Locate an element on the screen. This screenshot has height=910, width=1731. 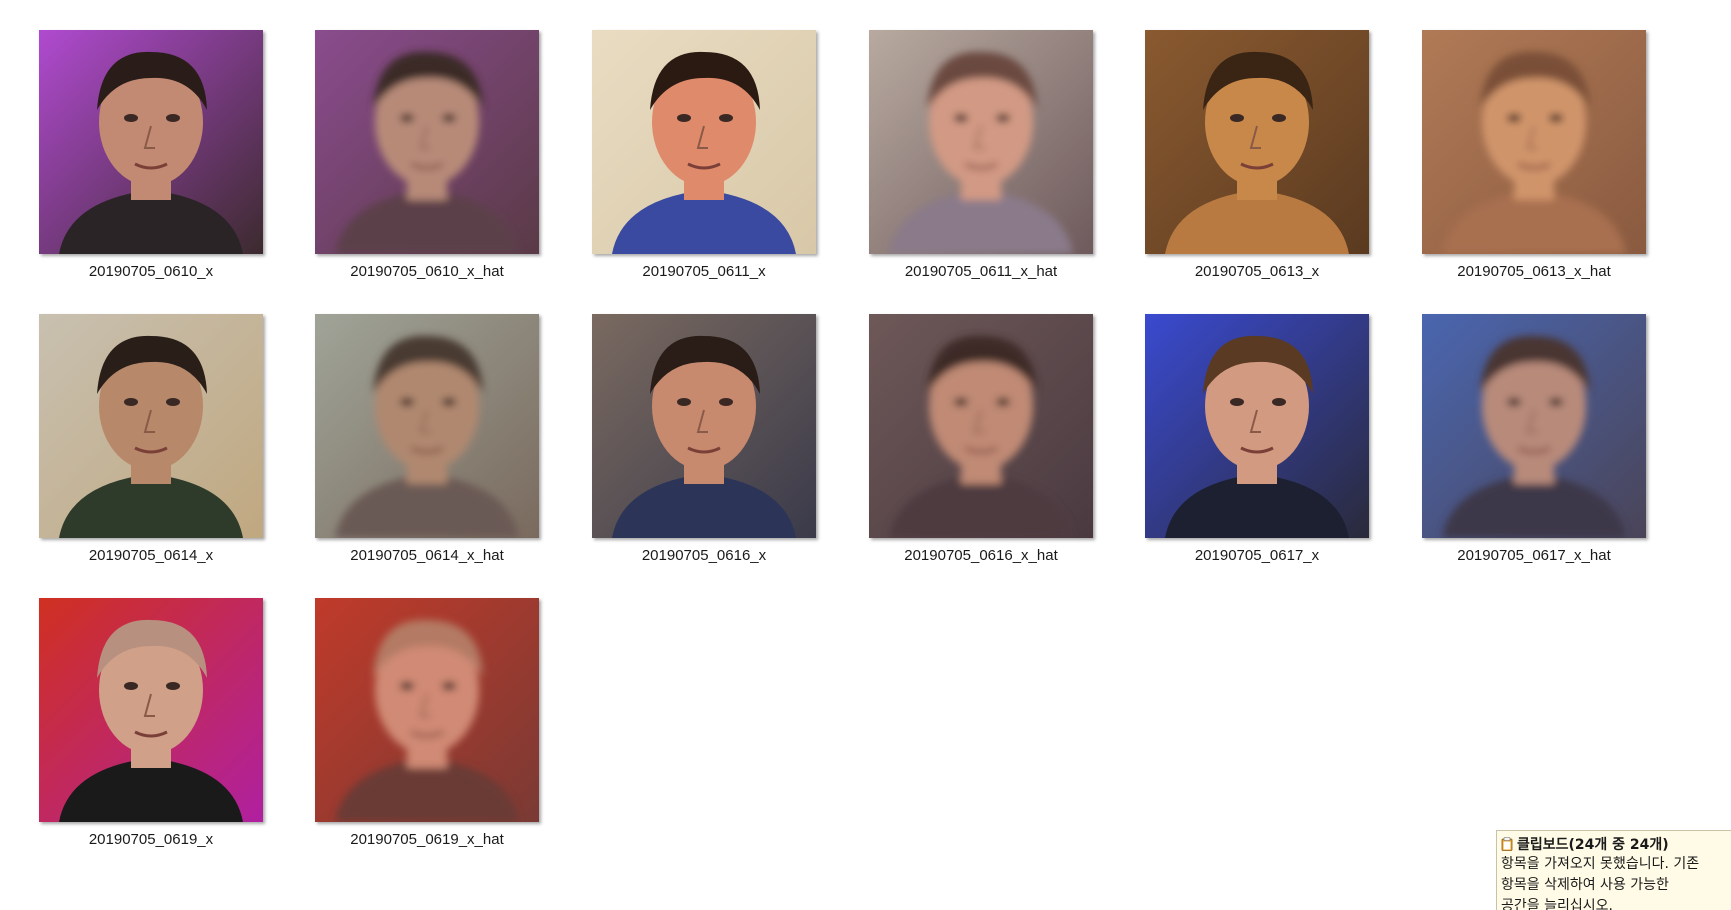
file-item: 20190705_0619_x_hat is located at coordinates (419, 710).